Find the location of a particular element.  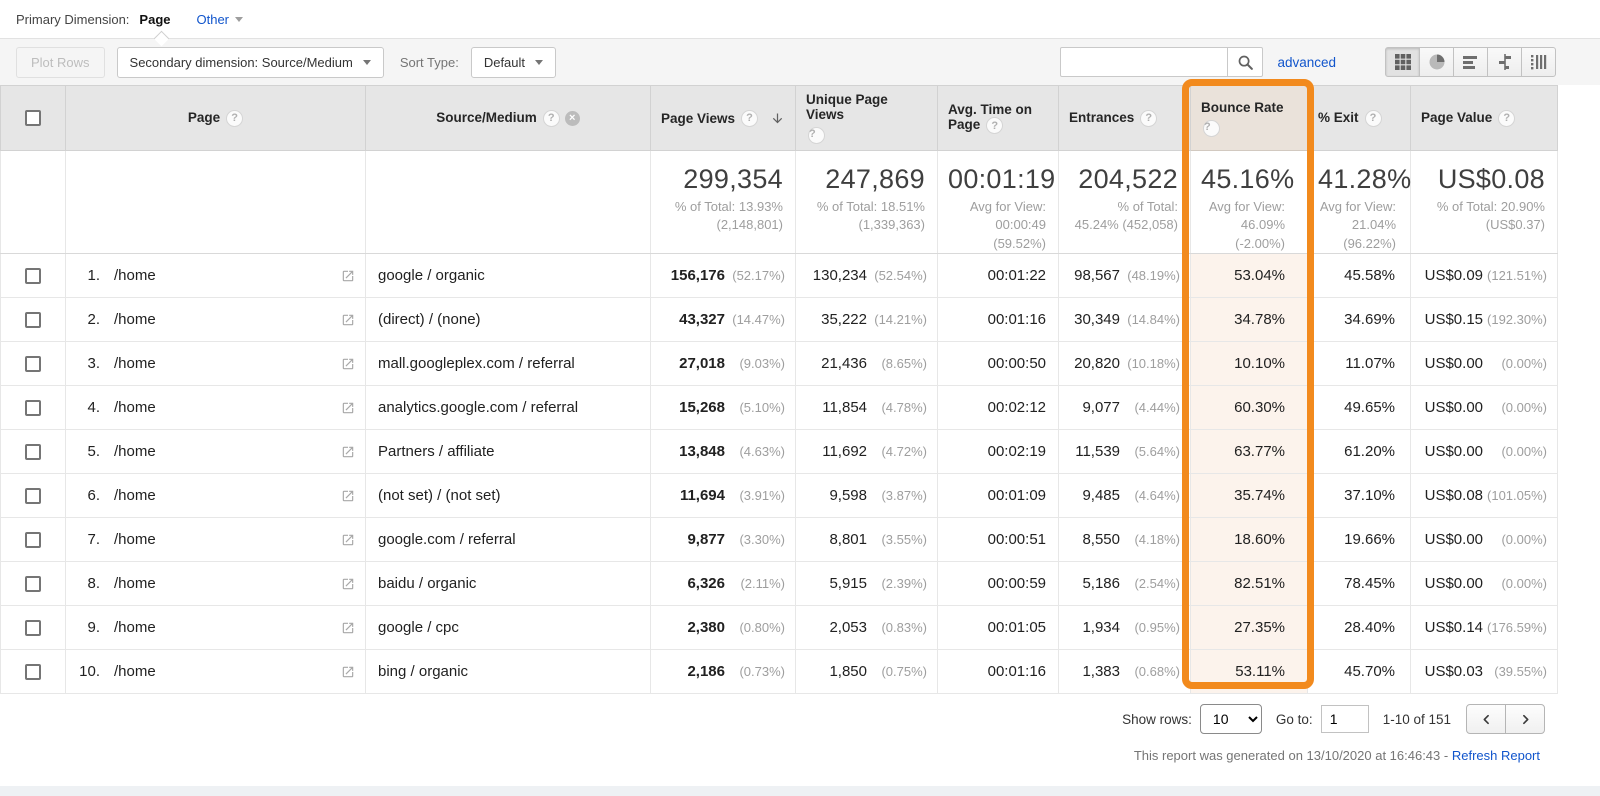

tab-other: Other is located at coordinates (220, 19).